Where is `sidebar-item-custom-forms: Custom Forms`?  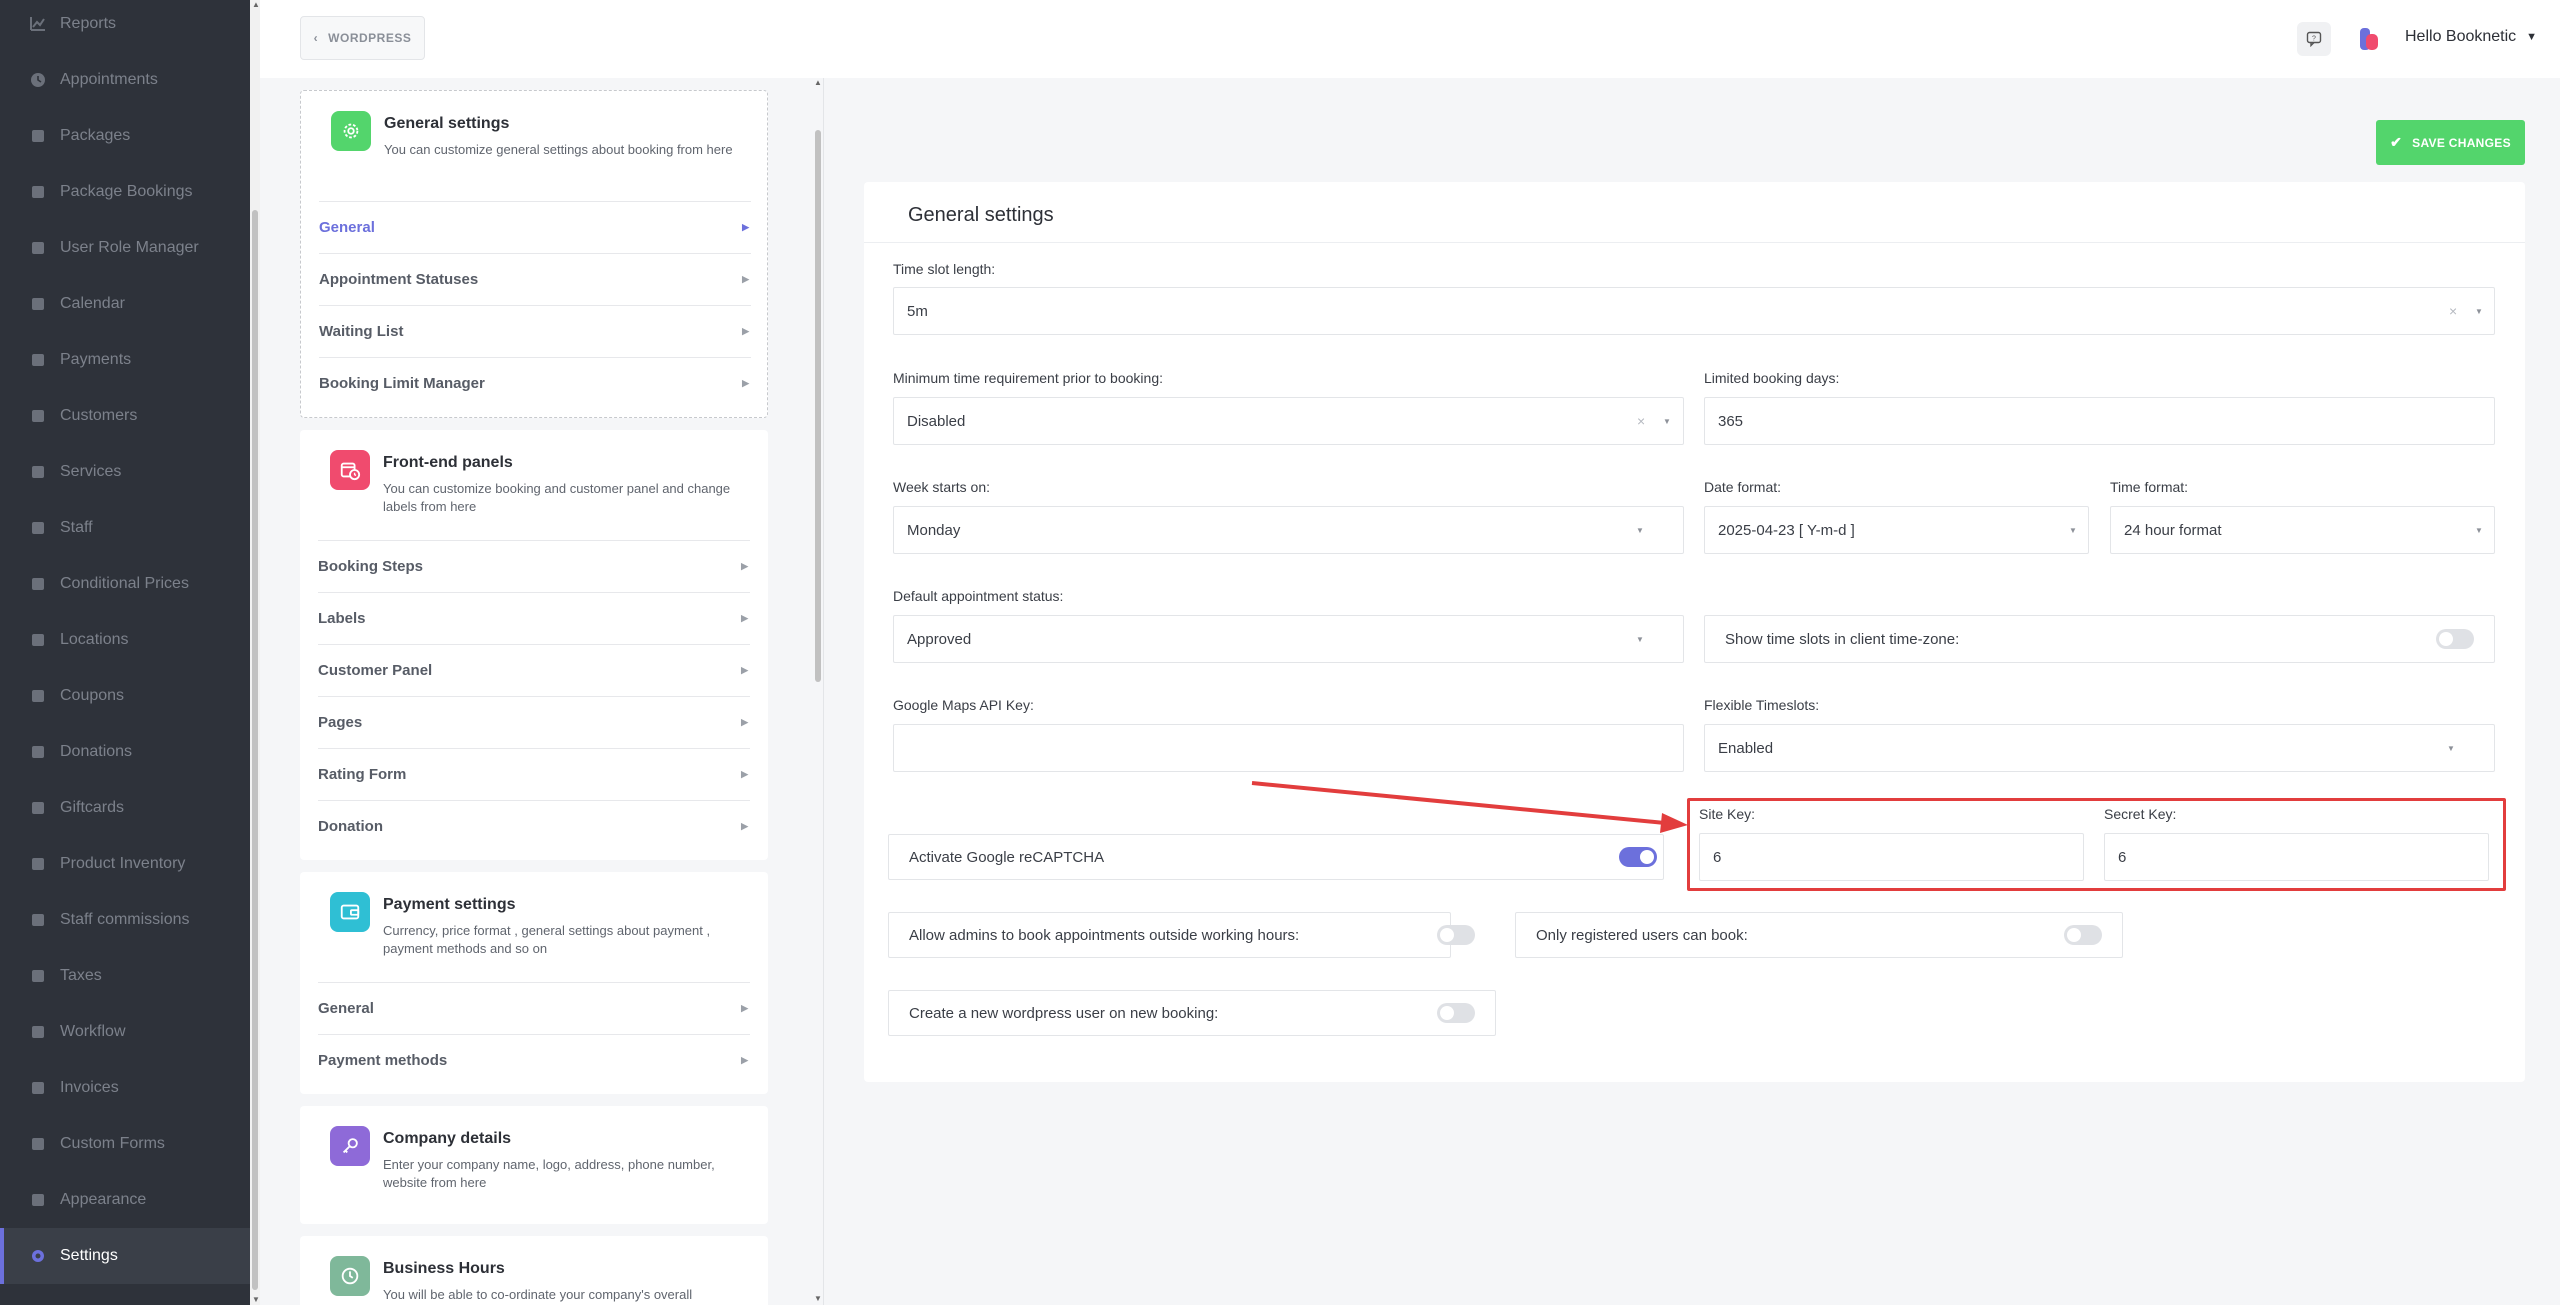 sidebar-item-custom-forms: Custom Forms is located at coordinates (125, 1144).